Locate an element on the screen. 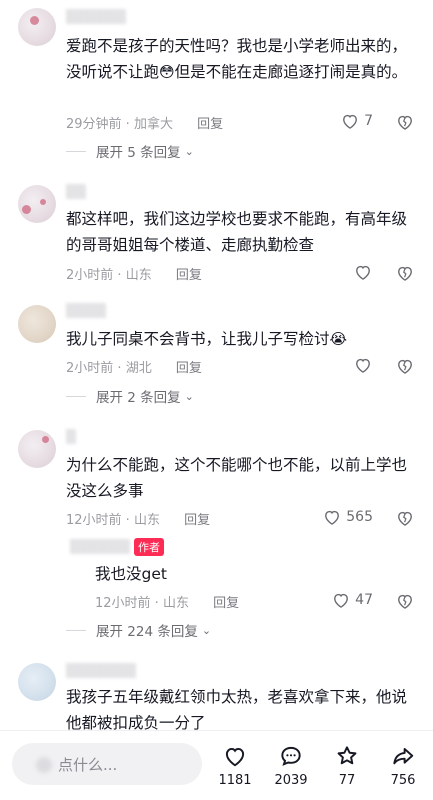 The image size is (433, 800). bottom-action-bar: 点什么... 1181 2039 77 756 is located at coordinates (216, 765).